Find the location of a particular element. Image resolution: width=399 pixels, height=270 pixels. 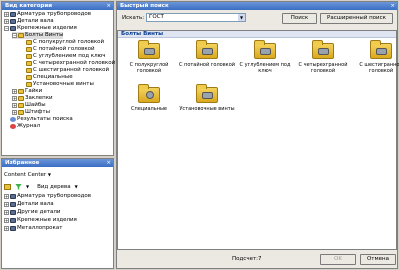

favorites-panel-title: Избранное × is located at coordinates (57, 163).